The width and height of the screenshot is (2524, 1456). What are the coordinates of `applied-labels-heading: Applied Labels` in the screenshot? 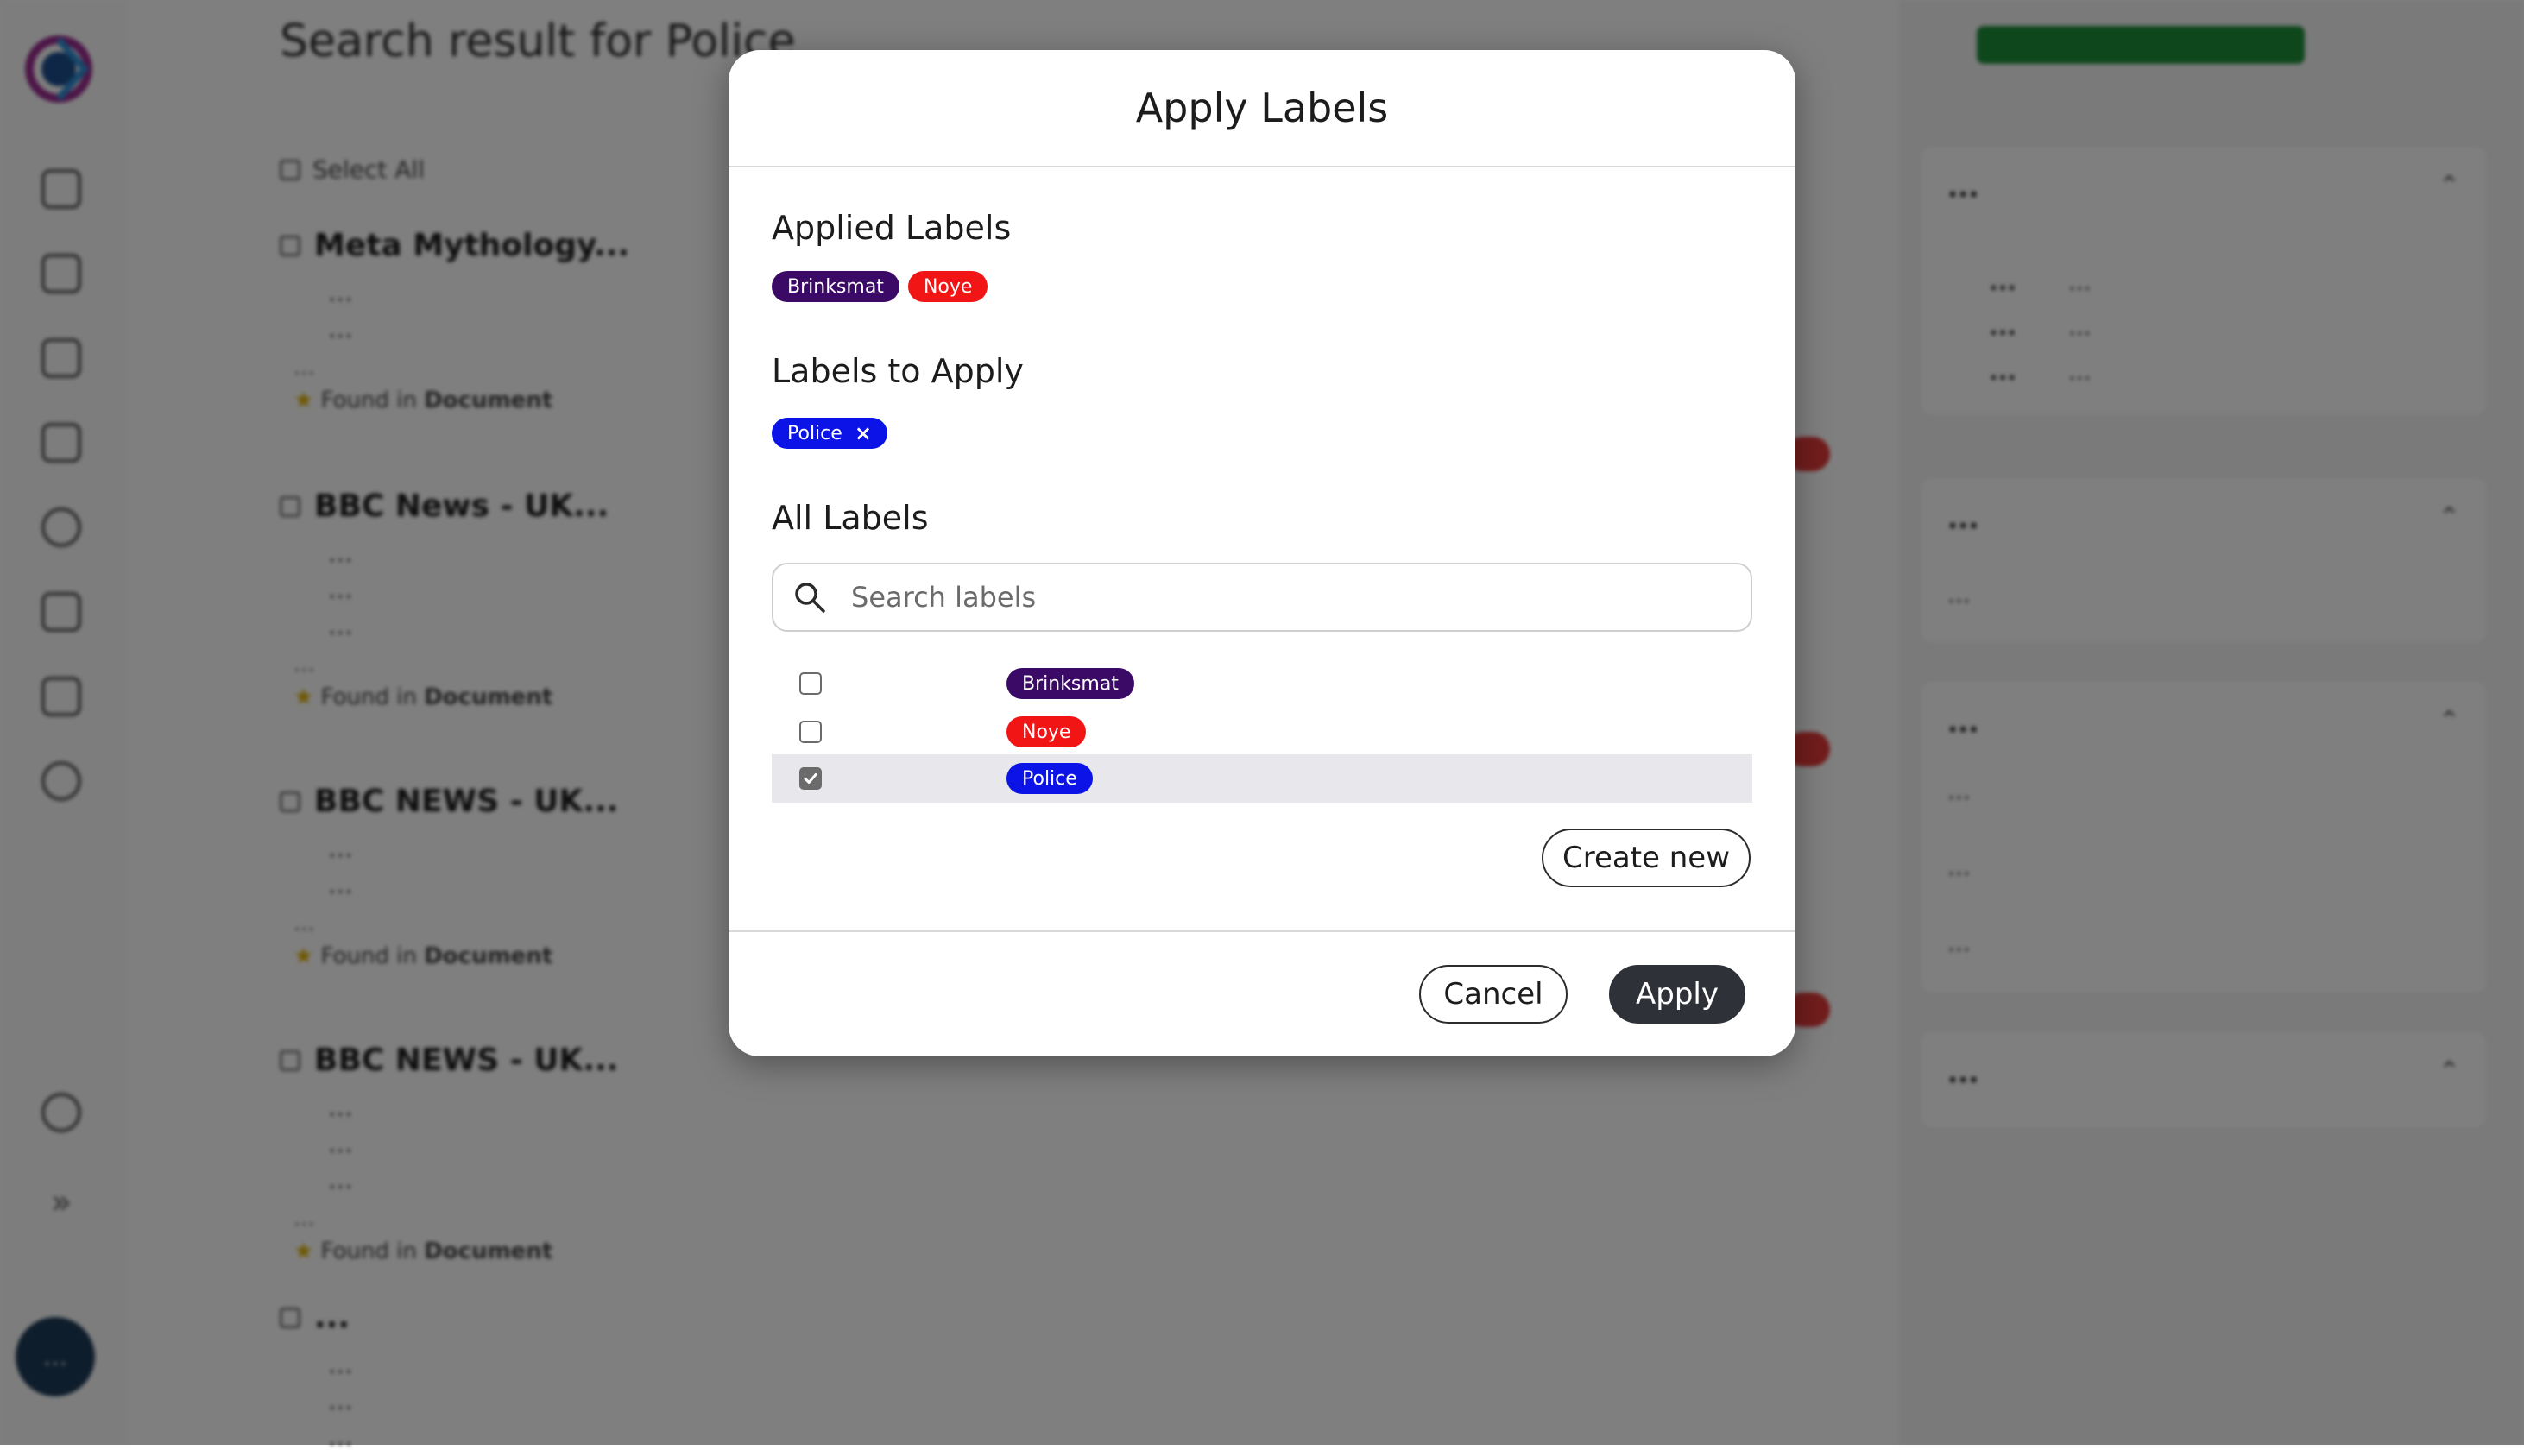 It's located at (892, 228).